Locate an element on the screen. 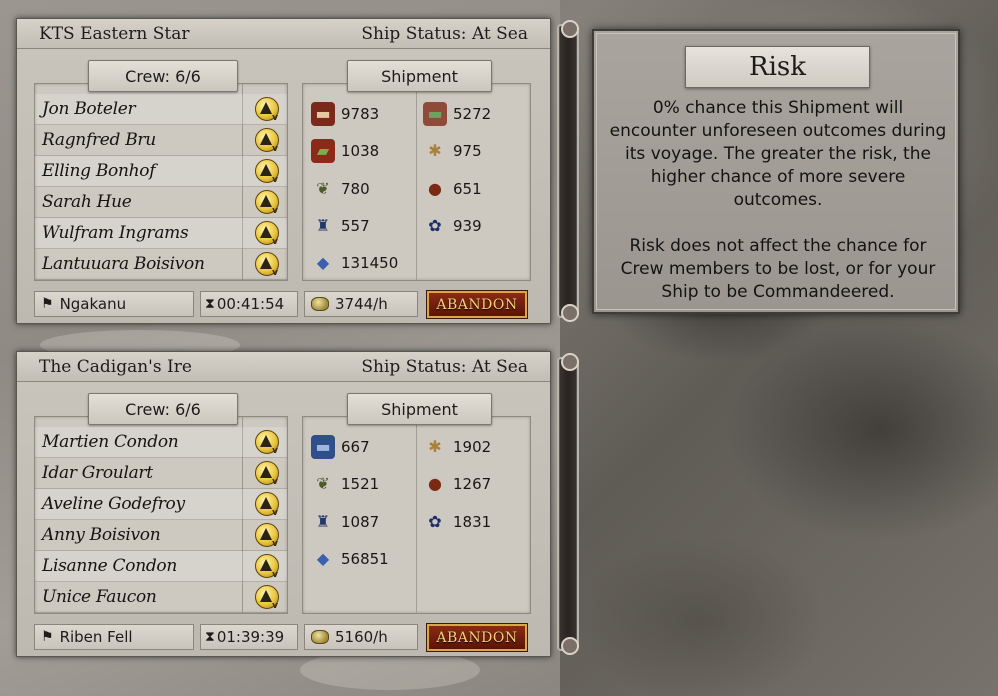  crew-row: Idar Groulart is located at coordinates (161, 473).